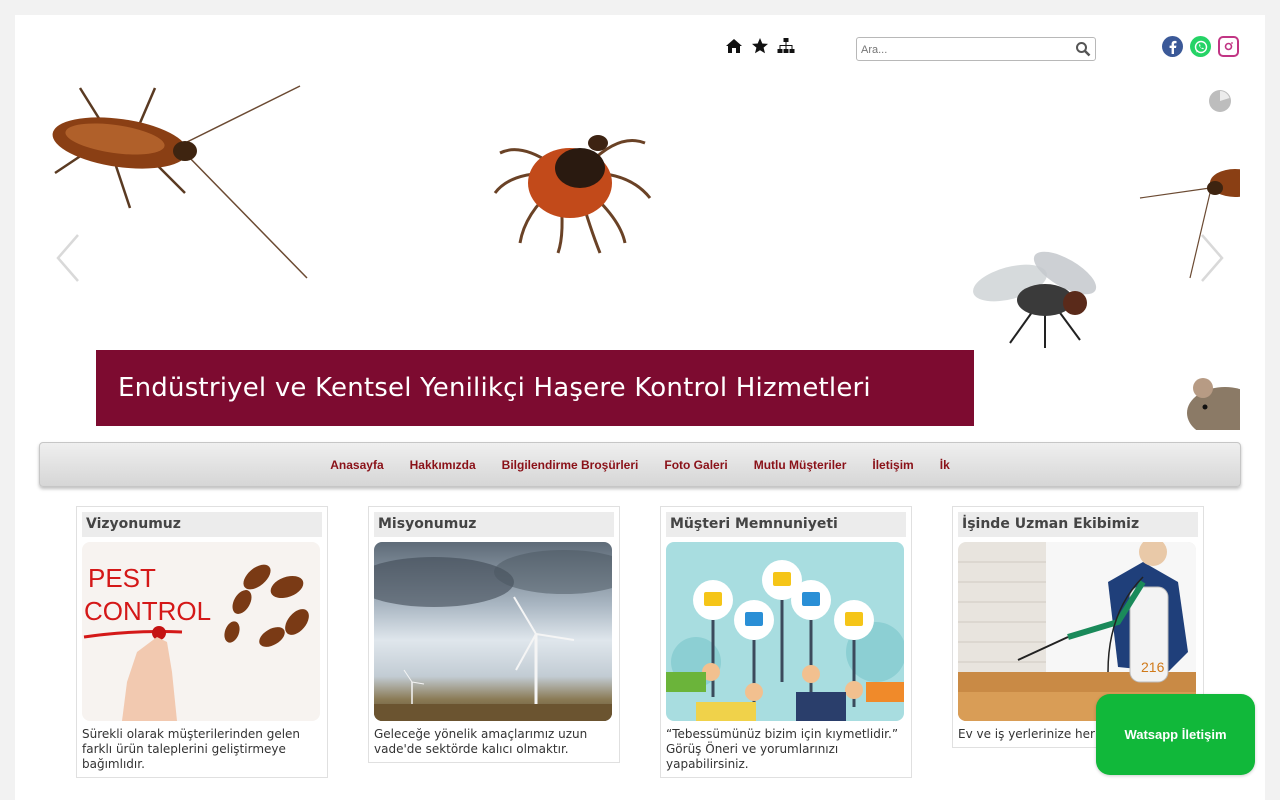 The image size is (1280, 800). What do you see at coordinates (1078, 524) in the screenshot?
I see `card-title: İşinde Uzman Ekibimiz` at bounding box center [1078, 524].